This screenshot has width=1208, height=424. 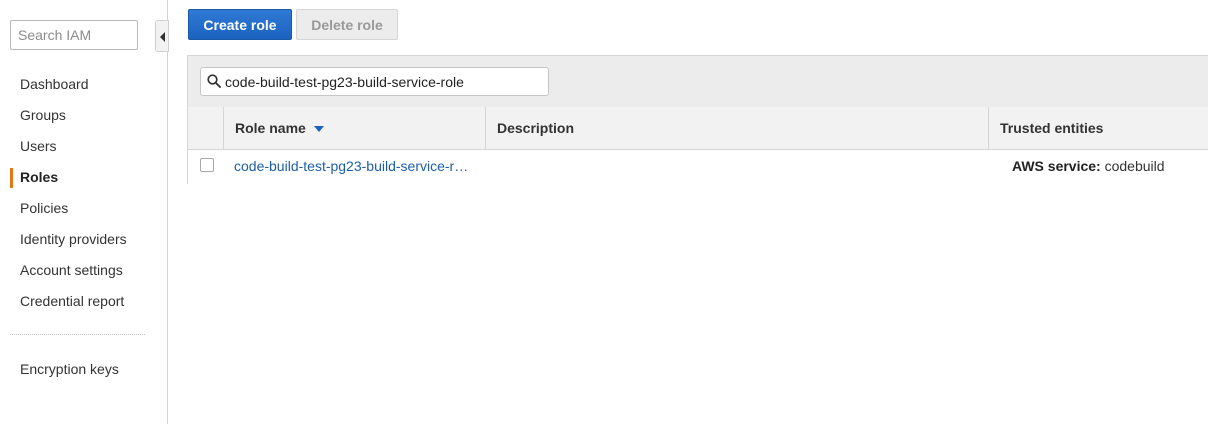 I want to click on trusted-entities-cell: AWS service: codebuild, so click(x=1088, y=166).